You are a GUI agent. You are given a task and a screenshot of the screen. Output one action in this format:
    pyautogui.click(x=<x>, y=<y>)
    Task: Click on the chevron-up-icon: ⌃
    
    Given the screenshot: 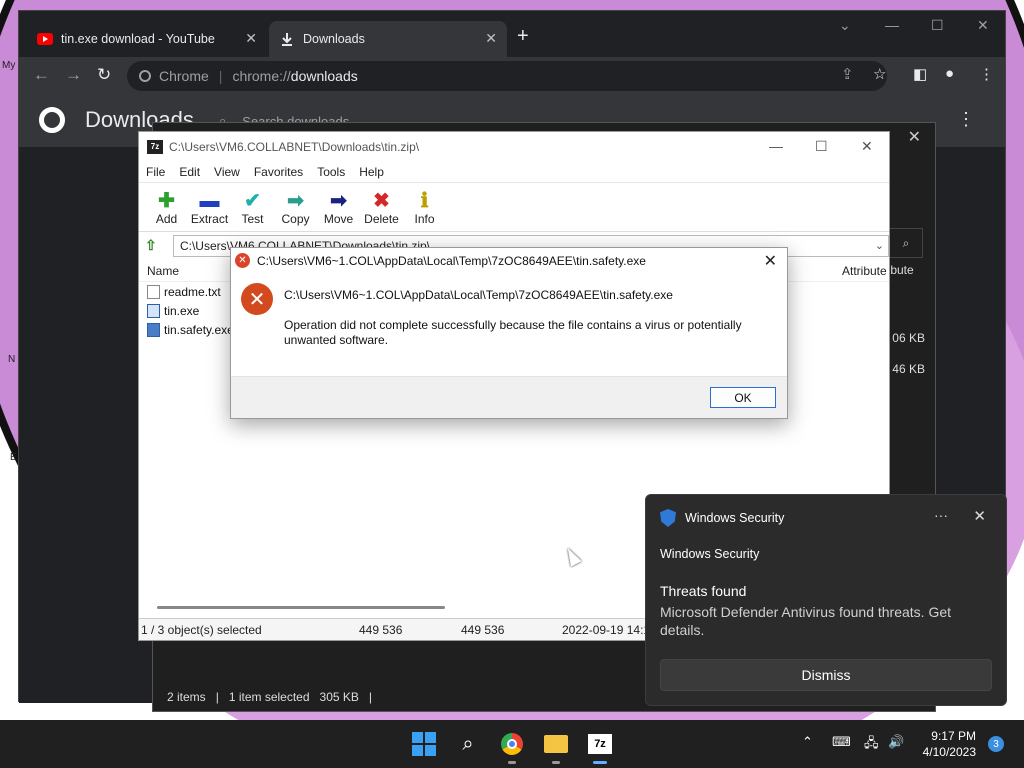 What is the action you would take?
    pyautogui.click(x=807, y=742)
    